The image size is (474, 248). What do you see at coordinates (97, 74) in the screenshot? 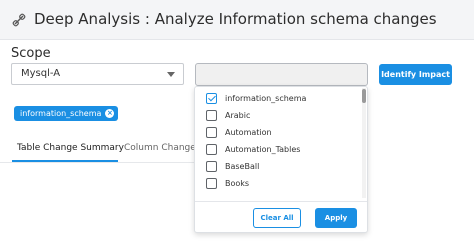
I see `database-select: Mysql-A` at bounding box center [97, 74].